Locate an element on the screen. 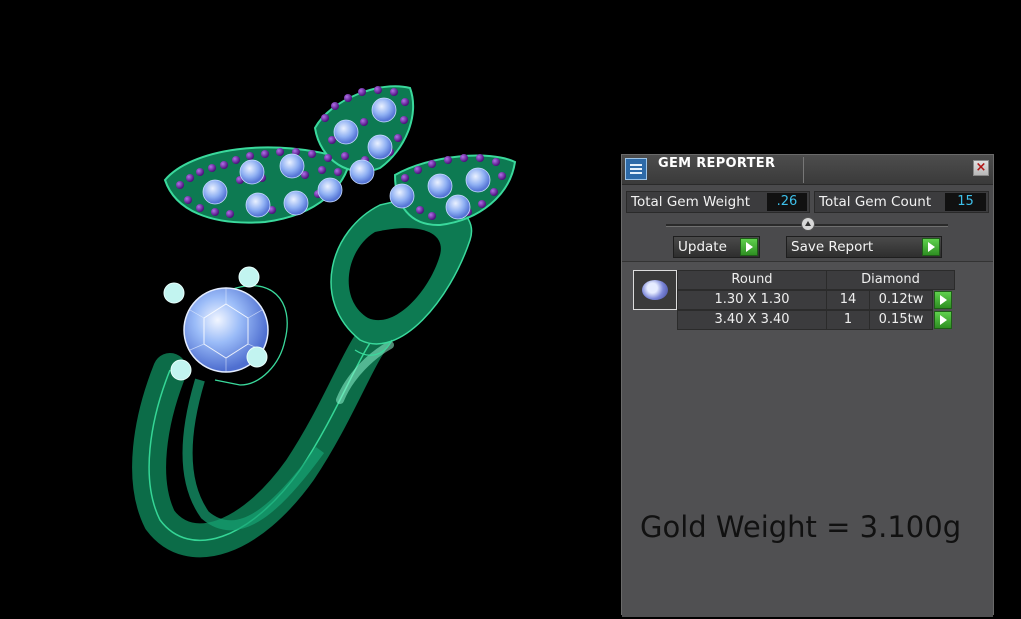  gem-shape-thumbnail is located at coordinates (655, 290).